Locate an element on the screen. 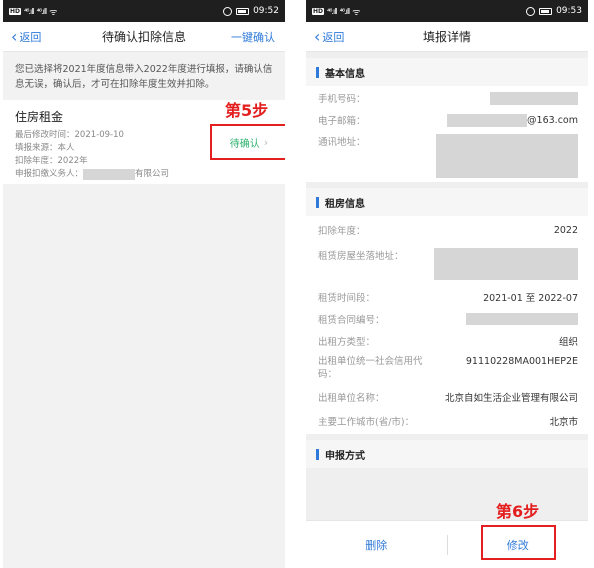 This screenshot has height=568, width=594. address-row: 通讯地址： is located at coordinates (448, 156).